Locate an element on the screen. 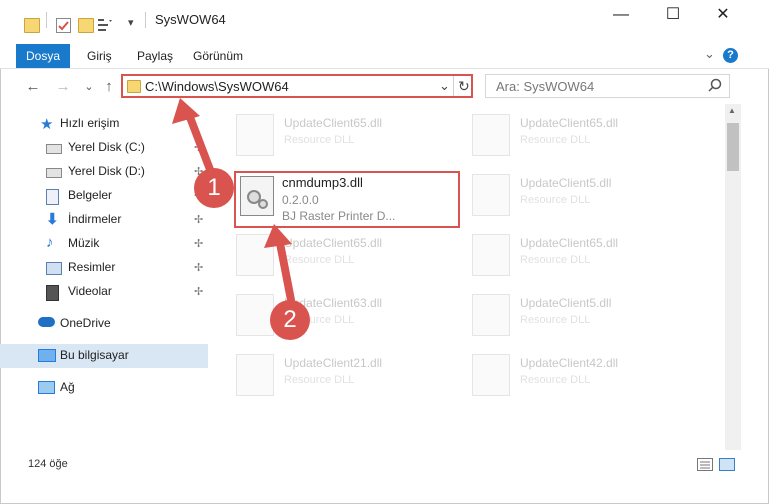 The image size is (769, 504). annotation-arrows is located at coordinates (233, 201).